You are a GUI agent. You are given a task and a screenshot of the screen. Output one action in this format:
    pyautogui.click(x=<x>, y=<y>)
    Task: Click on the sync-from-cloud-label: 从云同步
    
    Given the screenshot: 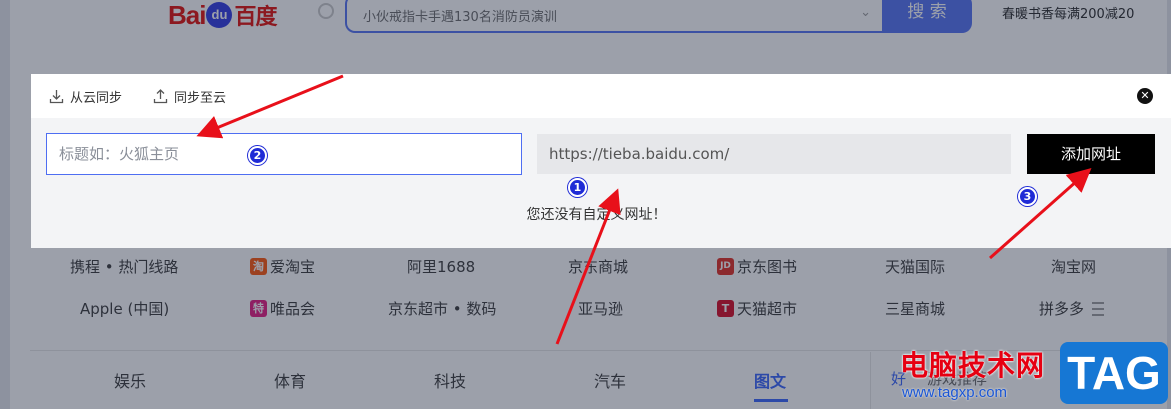 What is the action you would take?
    pyautogui.click(x=96, y=98)
    